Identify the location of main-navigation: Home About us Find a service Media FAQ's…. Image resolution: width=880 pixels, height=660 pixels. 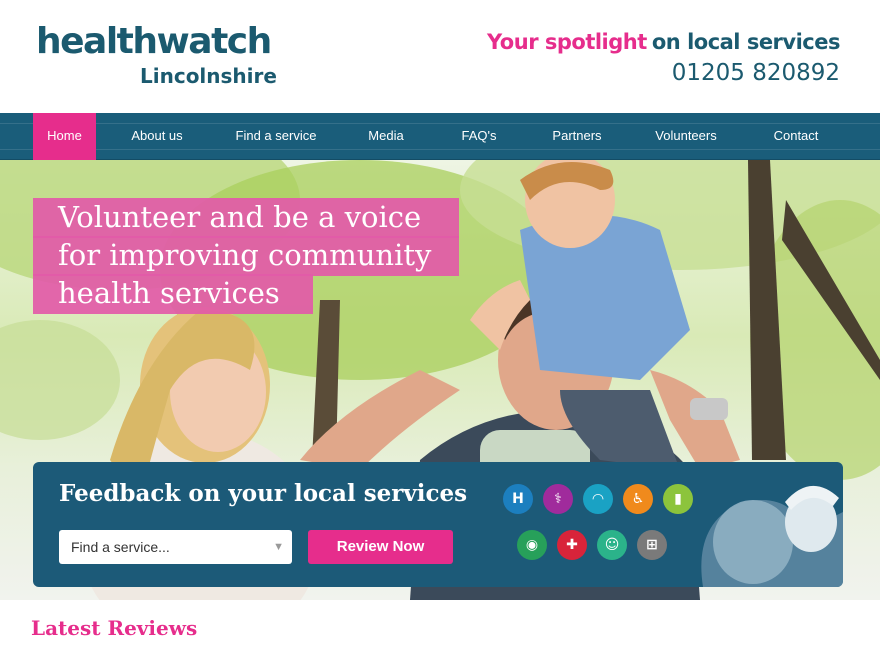
(440, 136).